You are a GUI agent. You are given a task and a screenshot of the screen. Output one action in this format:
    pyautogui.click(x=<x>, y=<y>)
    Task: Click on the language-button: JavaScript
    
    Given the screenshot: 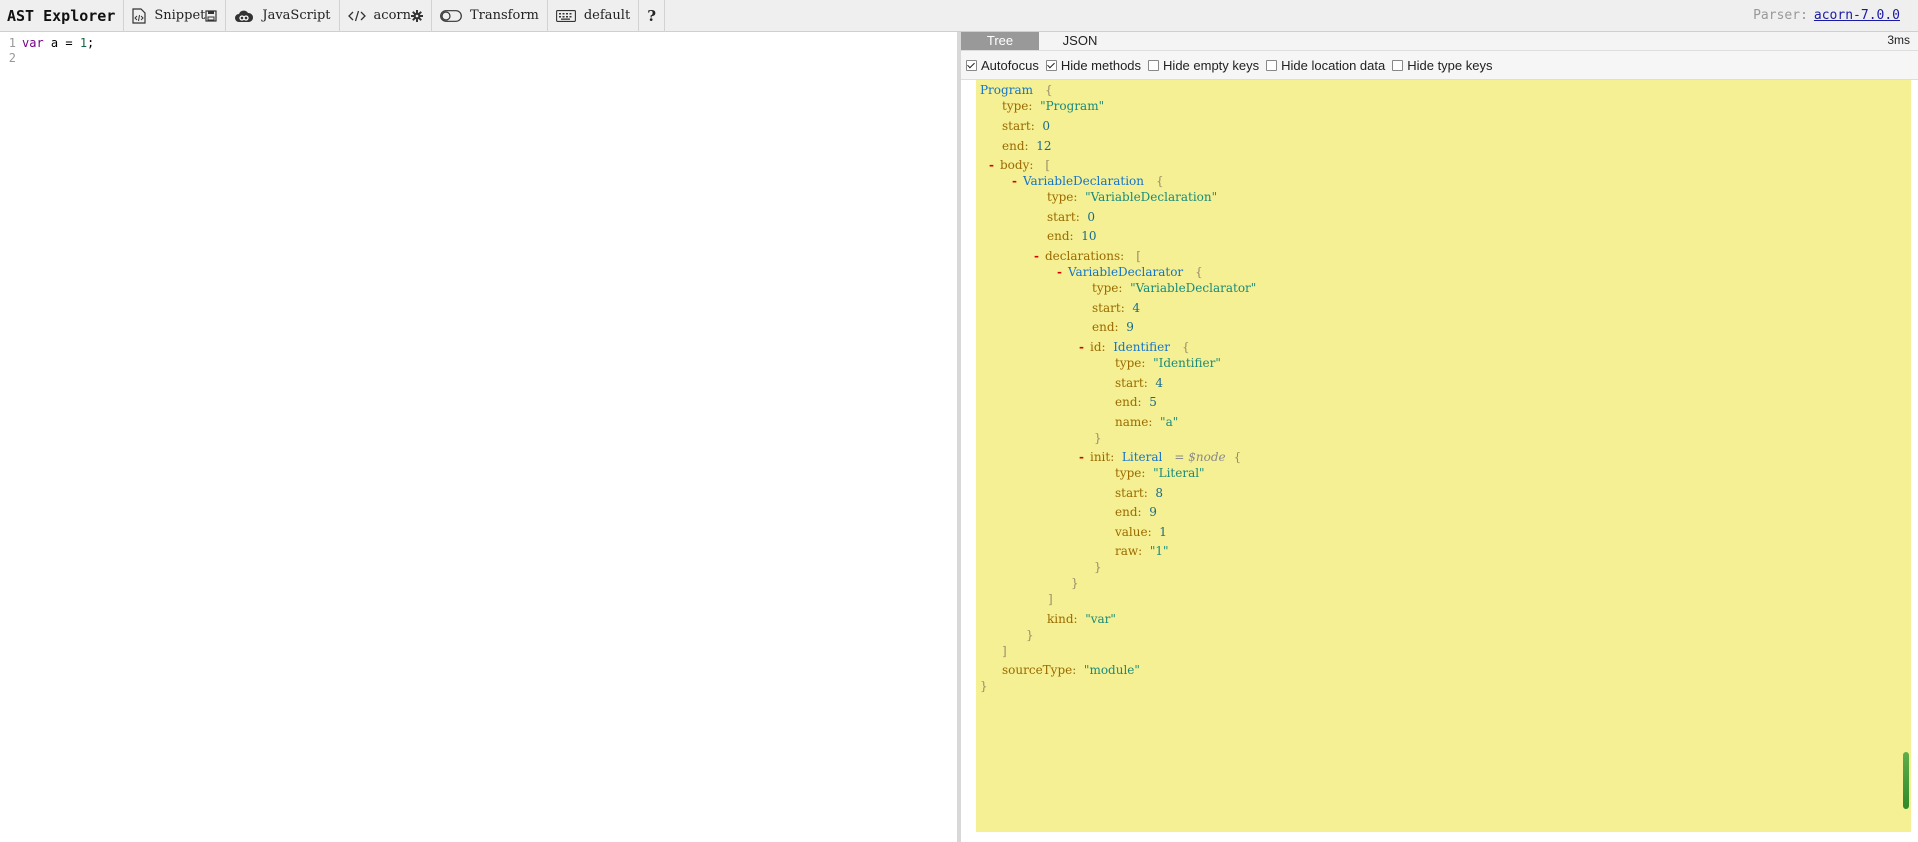 What is the action you would take?
    pyautogui.click(x=281, y=16)
    